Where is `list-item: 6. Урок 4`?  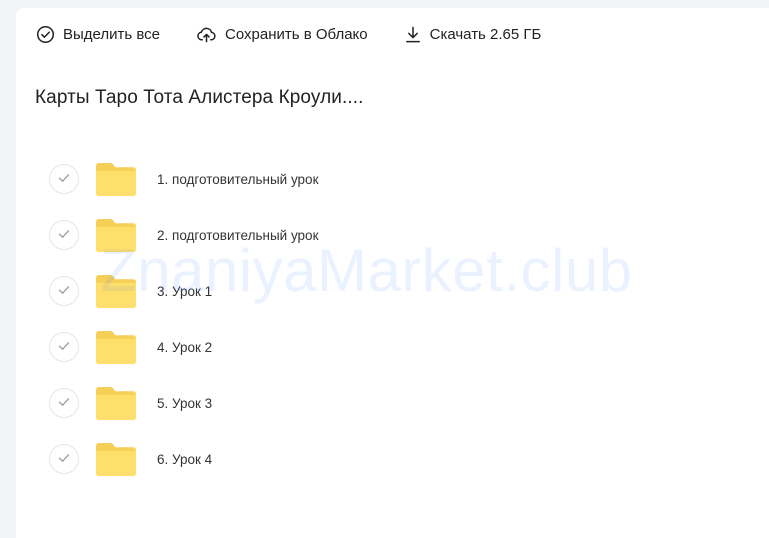 list-item: 6. Урок 4 is located at coordinates (399, 459).